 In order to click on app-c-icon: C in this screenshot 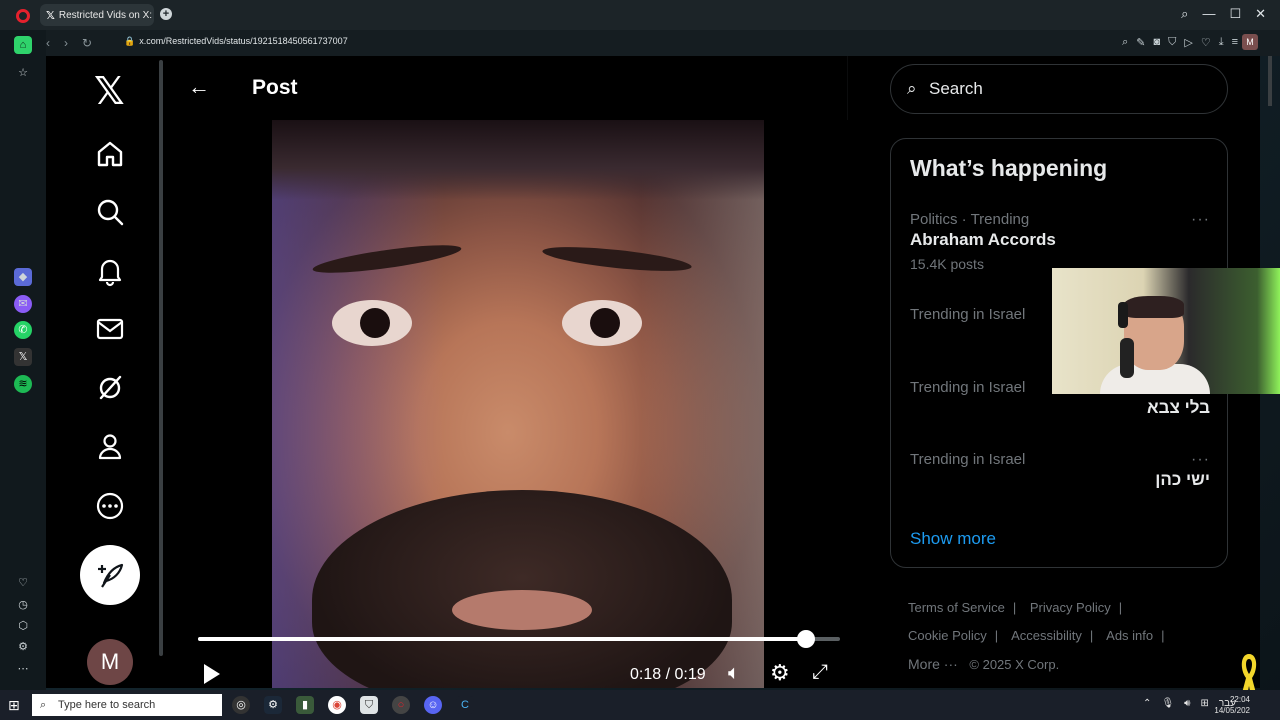, I will do `click(465, 705)`.